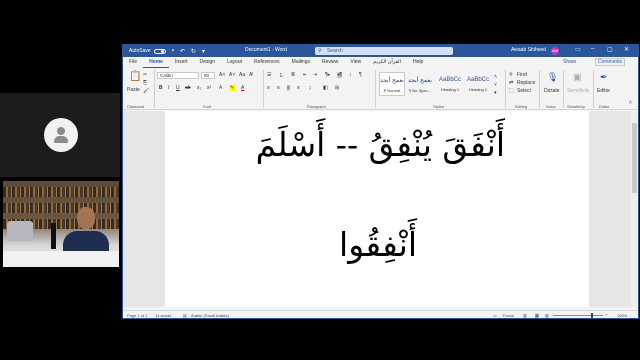  What do you see at coordinates (209, 88) in the screenshot?
I see `superscript-button: x²` at bounding box center [209, 88].